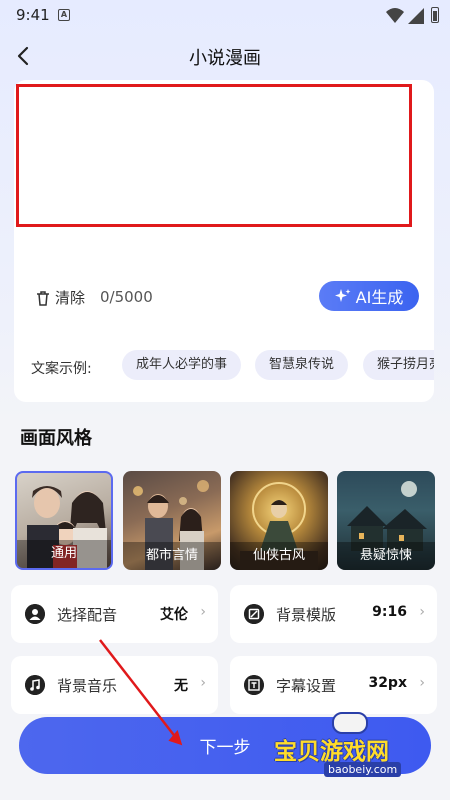  What do you see at coordinates (398, 365) in the screenshot?
I see `example-chip: 猴子捞月亮` at bounding box center [398, 365].